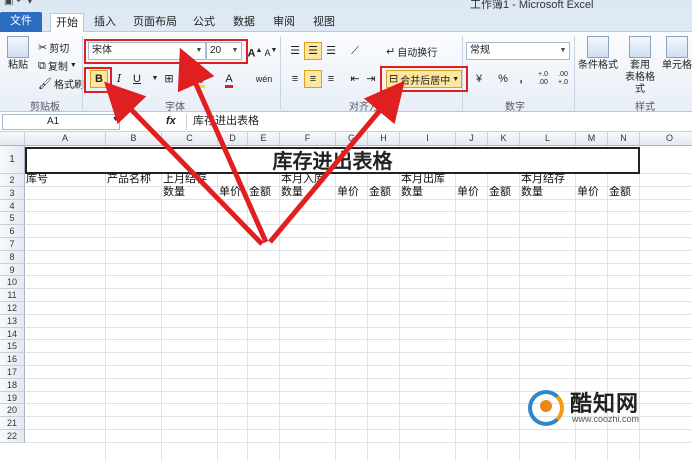 This screenshot has width=692, height=461. I want to click on watermark-url: www.coozhi.com, so click(606, 419).